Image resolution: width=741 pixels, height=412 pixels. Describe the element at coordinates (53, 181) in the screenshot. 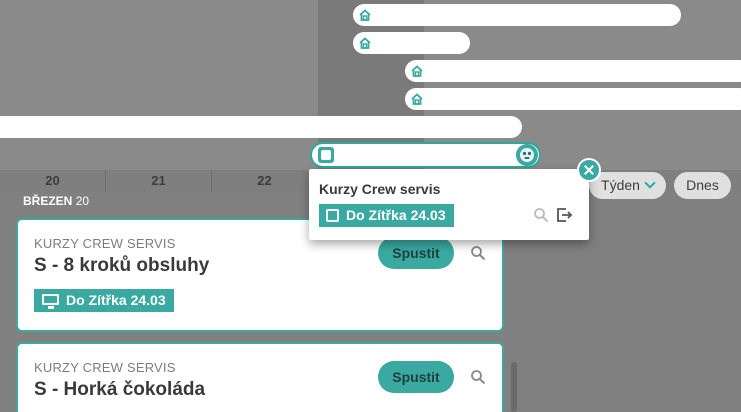

I see `date-cell: 20` at that location.